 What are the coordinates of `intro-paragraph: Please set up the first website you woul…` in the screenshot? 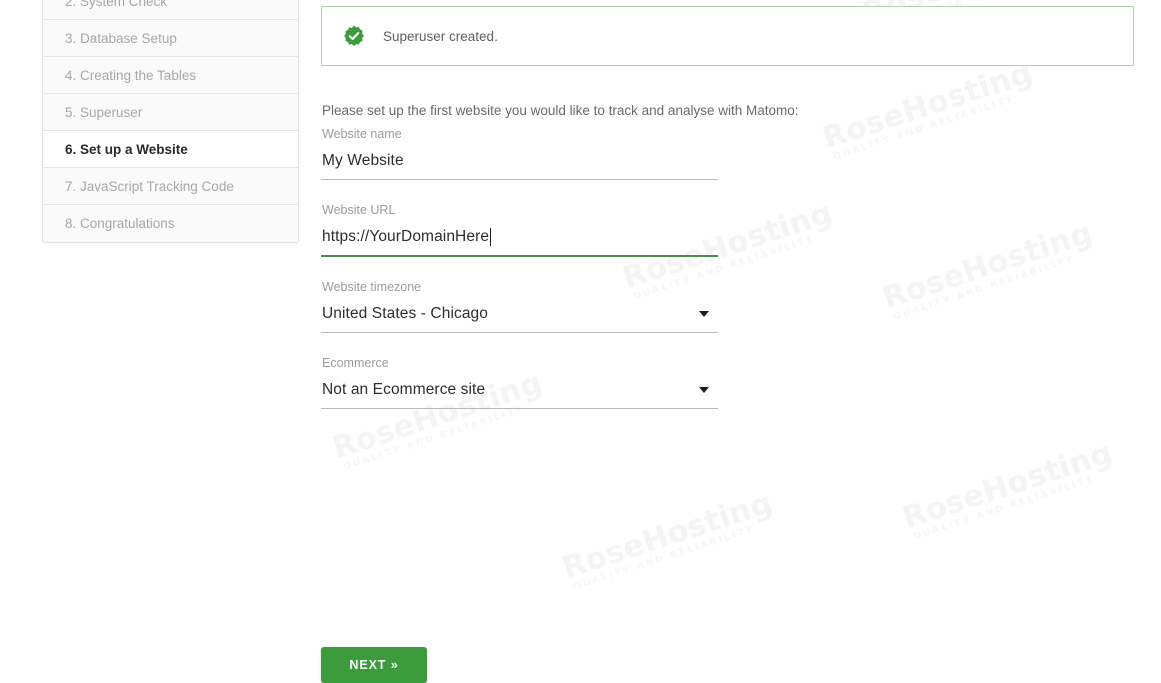 It's located at (560, 110).